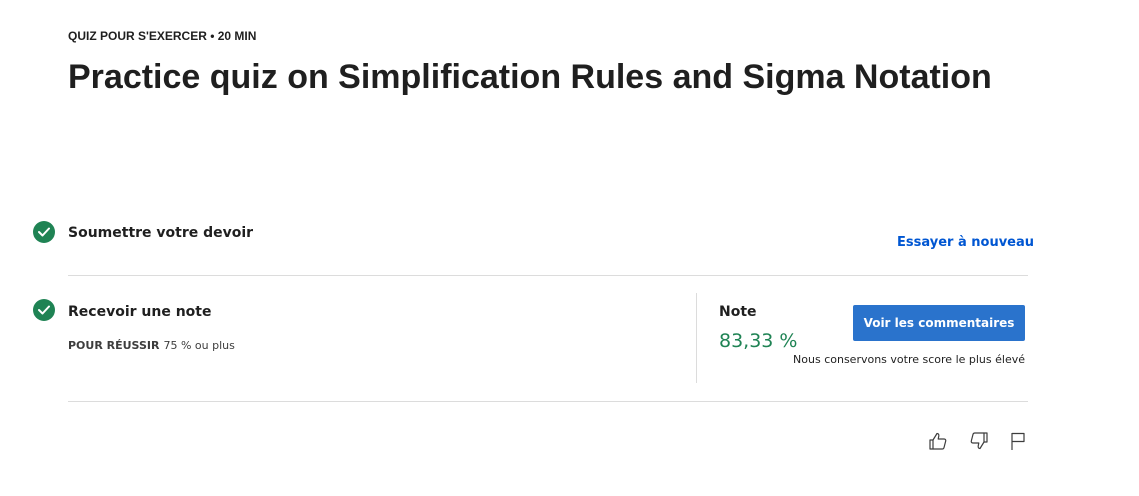 The width and height of the screenshot is (1139, 496). Describe the element at coordinates (199, 345) in the screenshot. I see `pass-requirement-value: 75 % ou plus` at that location.